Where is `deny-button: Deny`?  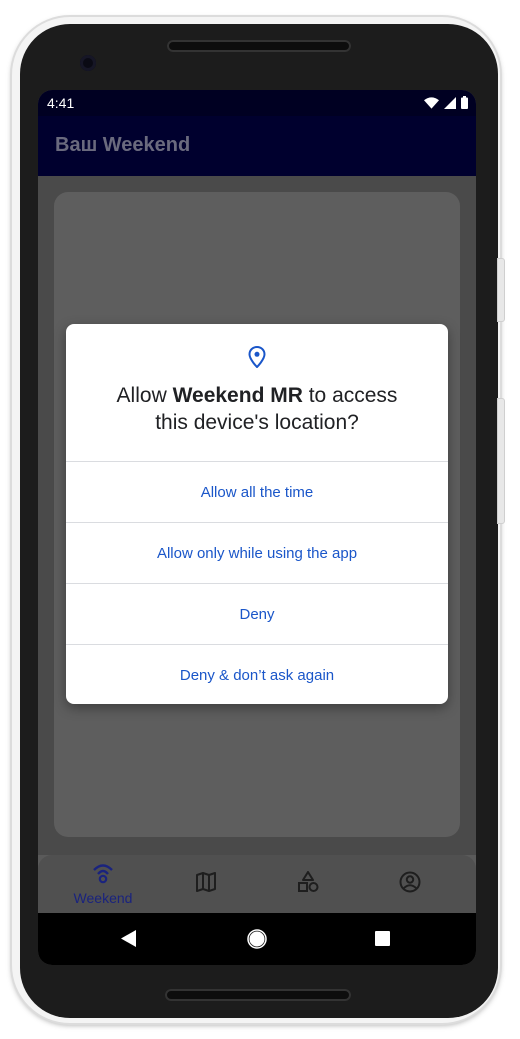 deny-button: Deny is located at coordinates (257, 613).